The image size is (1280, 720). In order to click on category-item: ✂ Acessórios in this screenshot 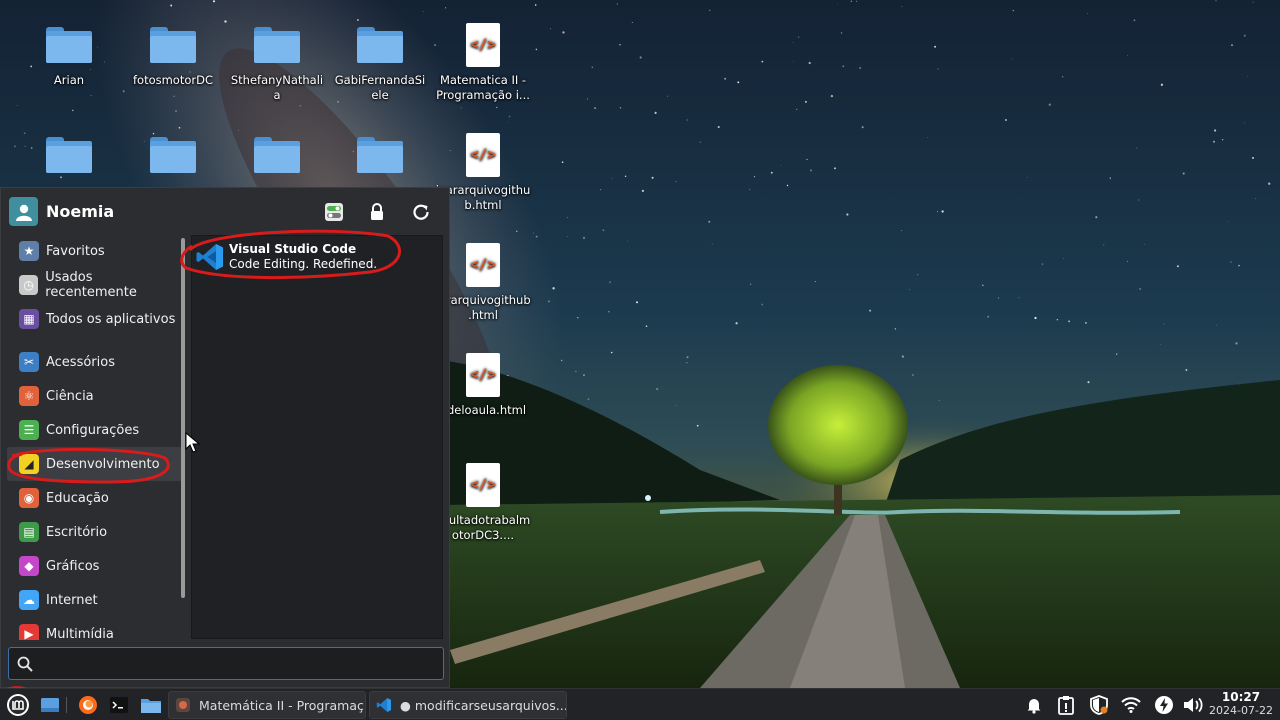, I will do `click(95, 362)`.